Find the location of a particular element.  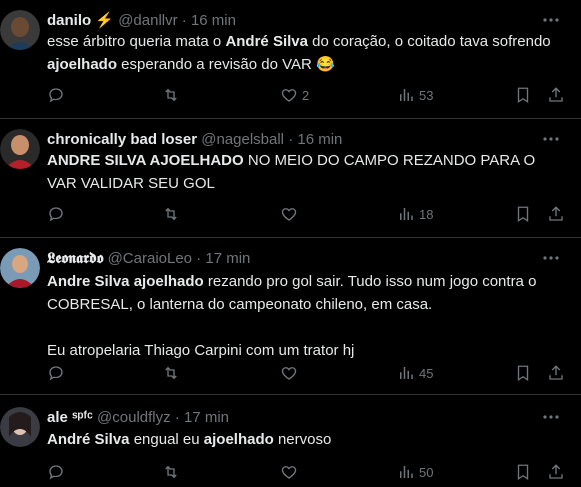

like-button: 2 is located at coordinates (294, 95).